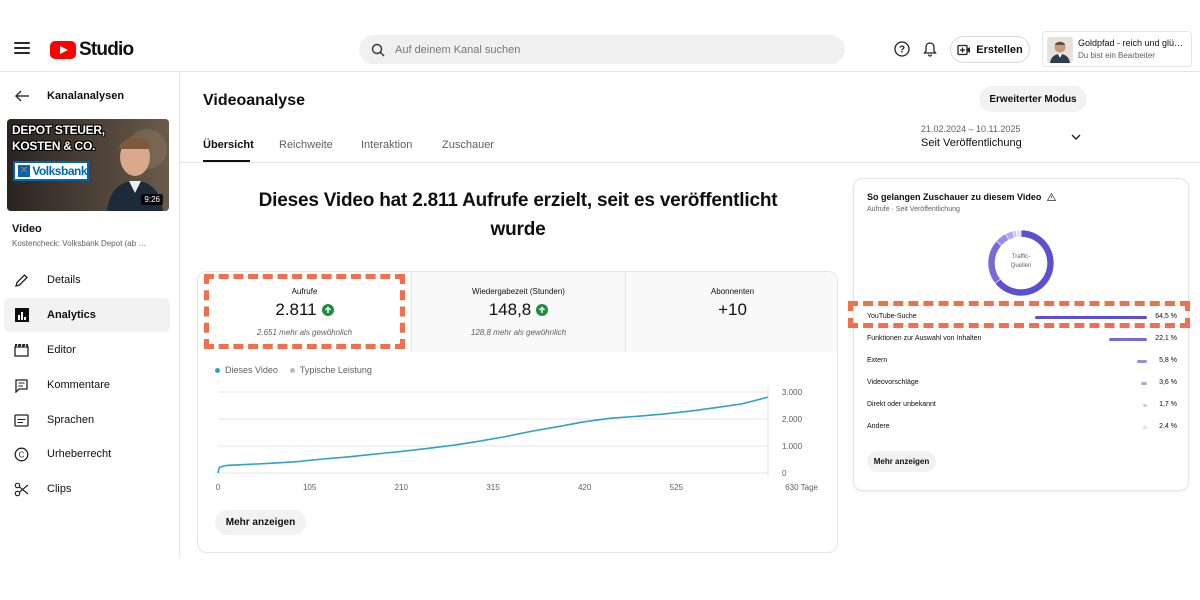 This screenshot has height=600, width=1200. What do you see at coordinates (1018, 233) in the screenshot?
I see `donut-slice` at bounding box center [1018, 233].